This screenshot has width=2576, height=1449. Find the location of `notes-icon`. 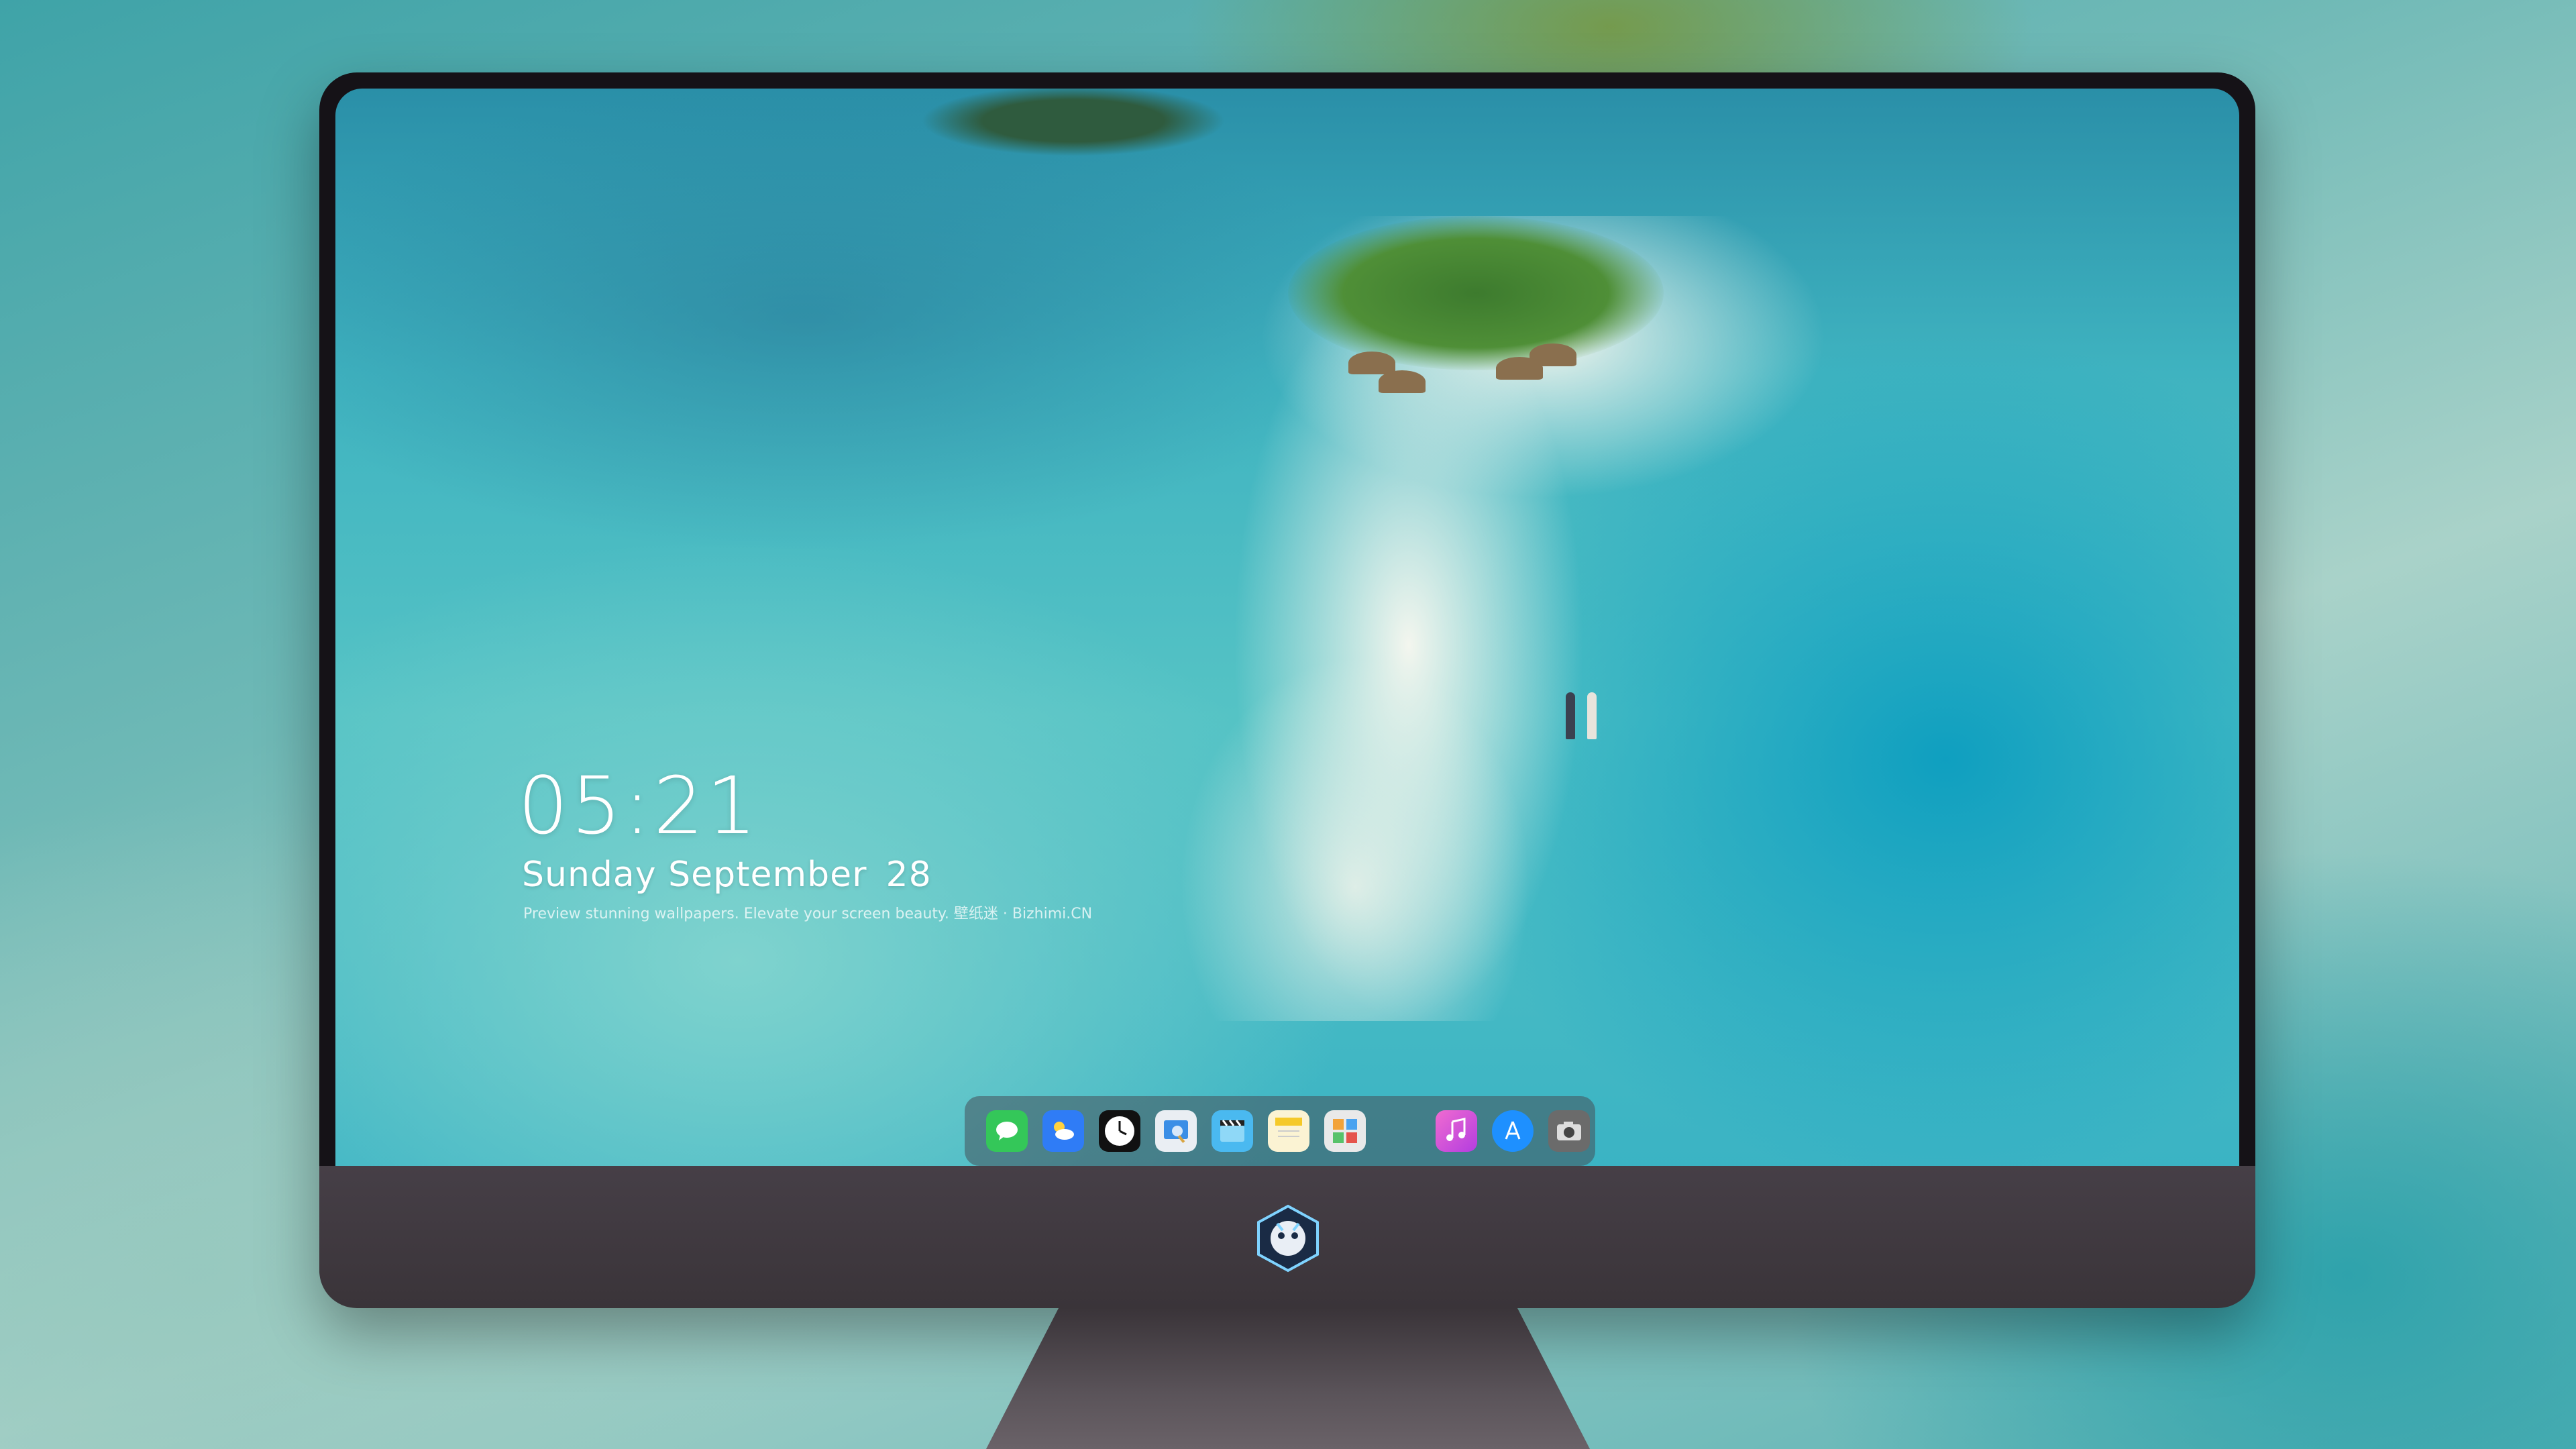

notes-icon is located at coordinates (1288, 1131).